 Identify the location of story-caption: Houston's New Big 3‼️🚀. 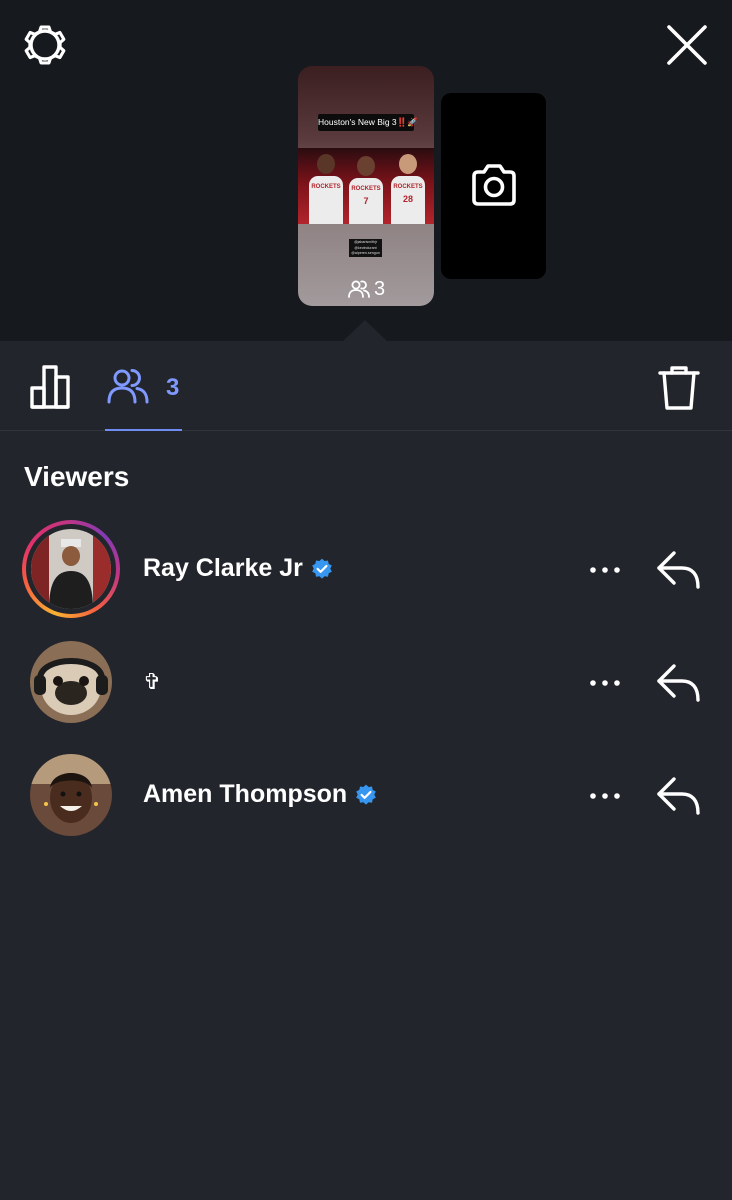
(368, 122).